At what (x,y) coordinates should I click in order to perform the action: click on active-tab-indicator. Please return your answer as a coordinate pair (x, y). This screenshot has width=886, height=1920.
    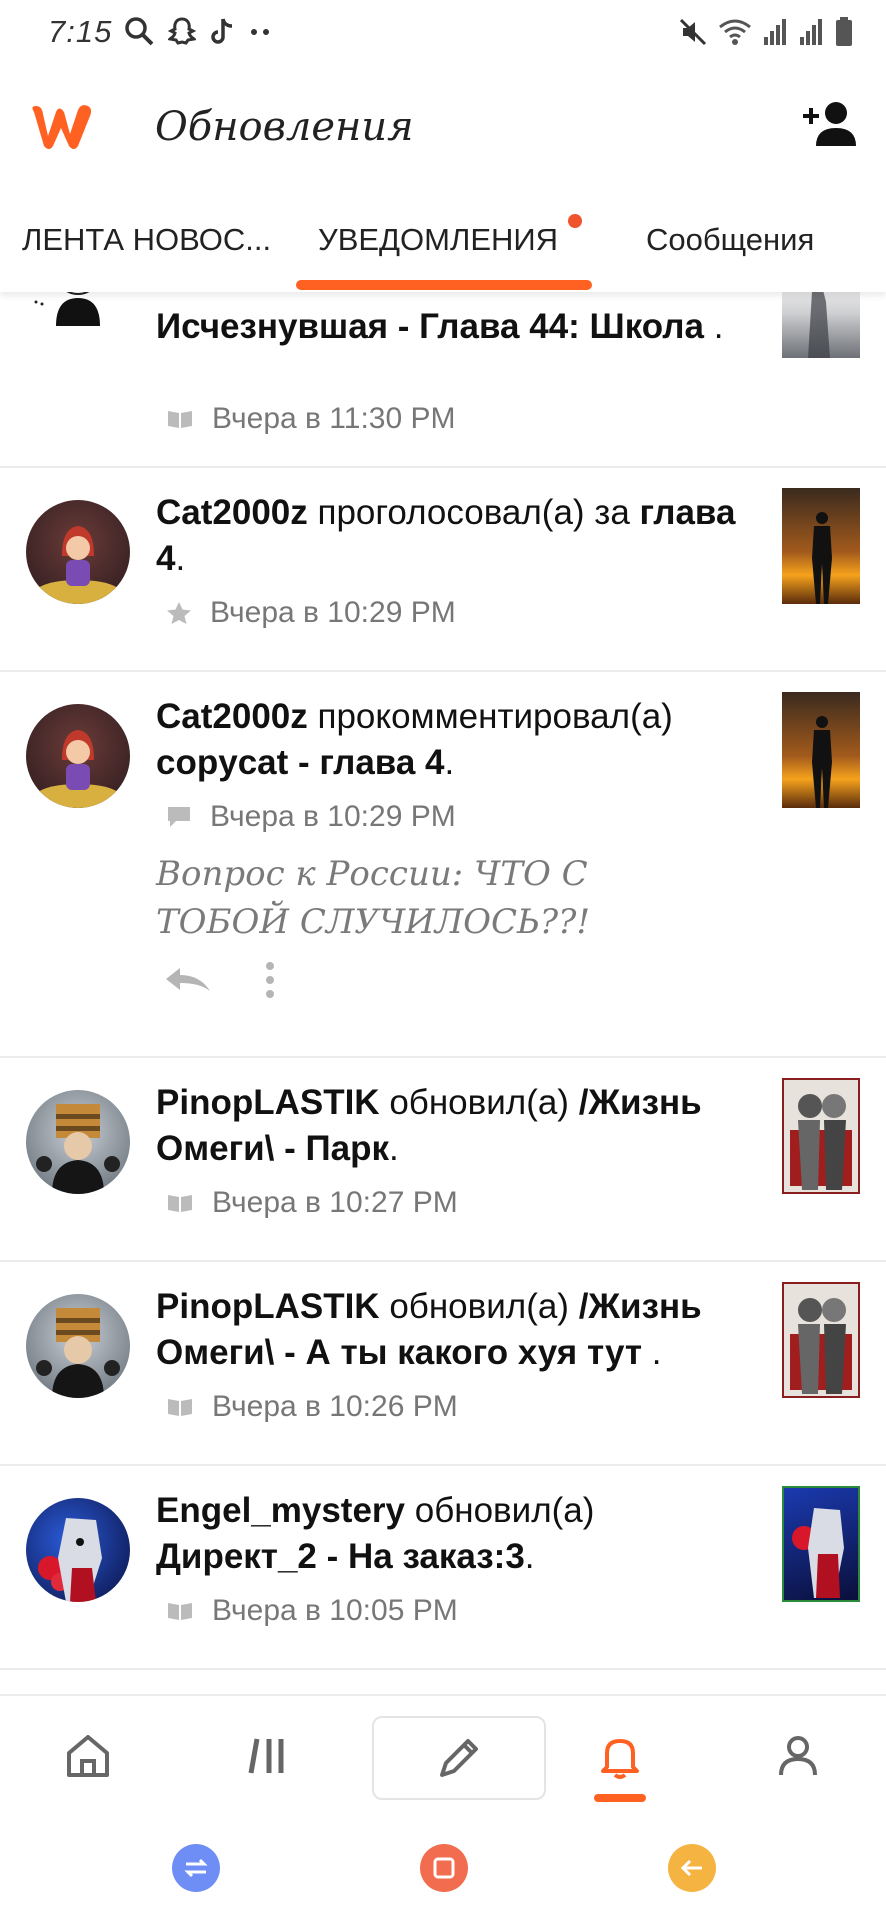
    Looking at the image, I should click on (444, 285).